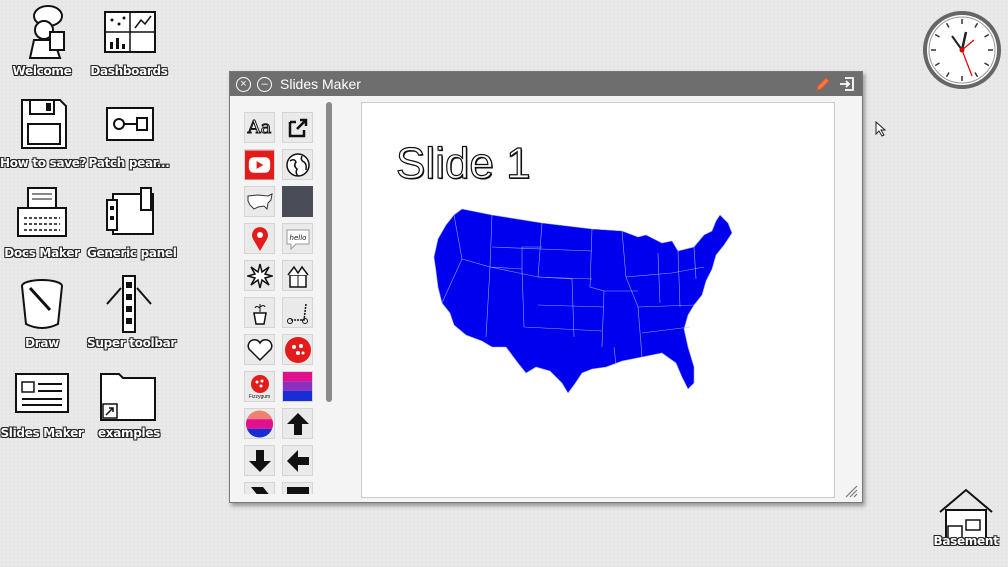 The height and width of the screenshot is (567, 1008). Describe the element at coordinates (297, 423) in the screenshot. I see `arrow-up-icon` at that location.